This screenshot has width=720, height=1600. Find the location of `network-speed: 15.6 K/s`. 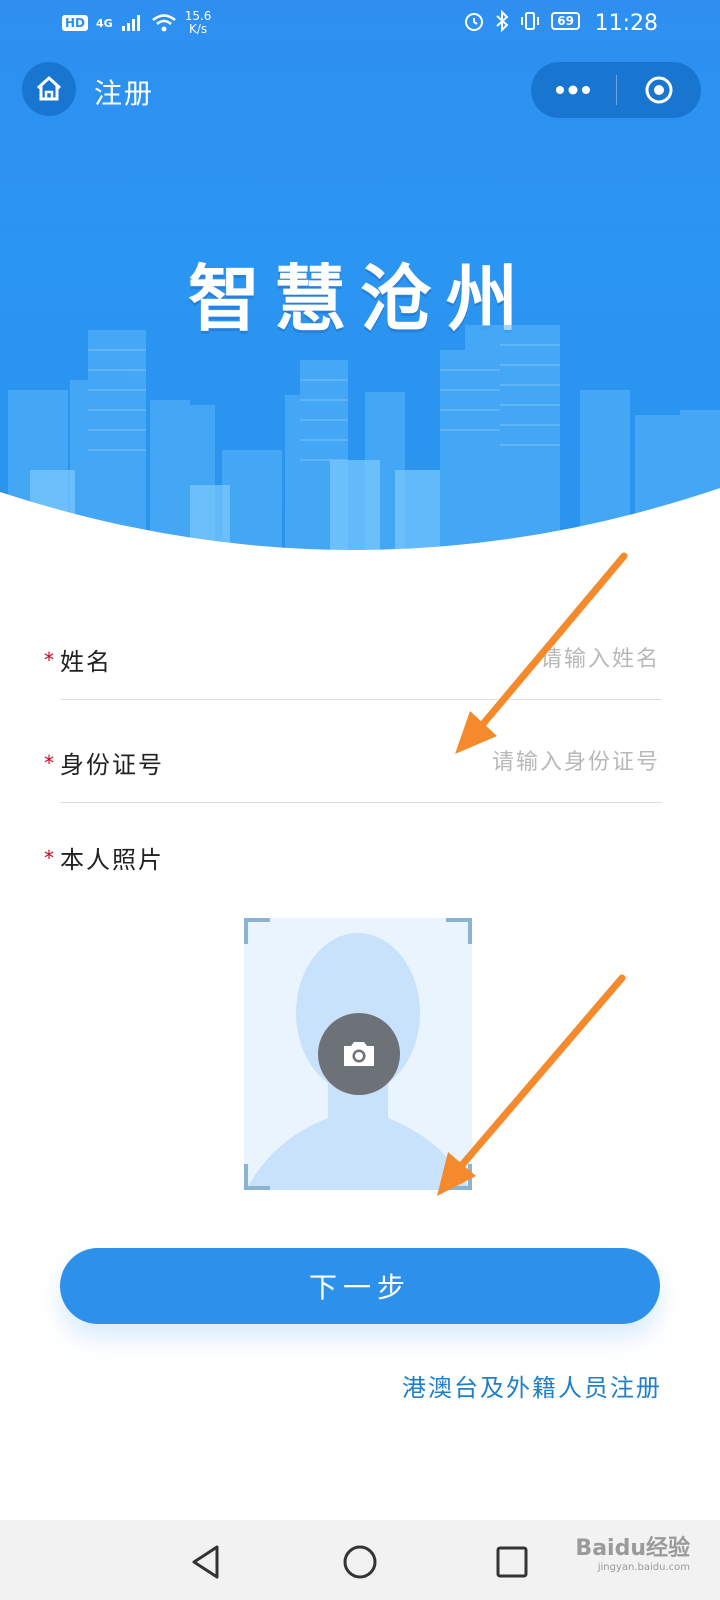

network-speed: 15.6 K/s is located at coordinates (198, 23).